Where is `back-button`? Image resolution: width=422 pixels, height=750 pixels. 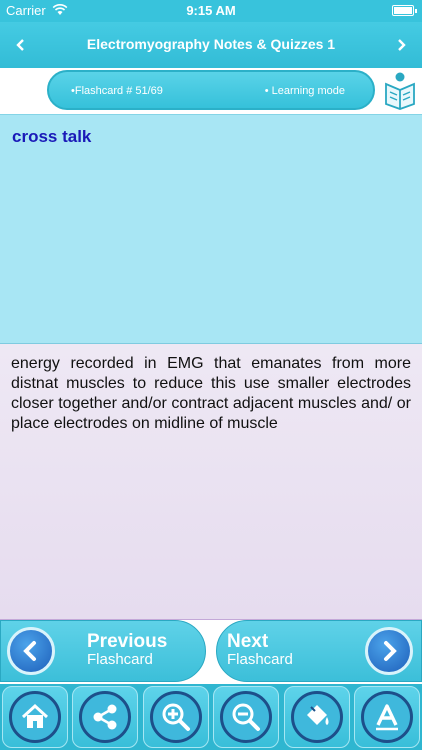 back-button is located at coordinates (21, 45).